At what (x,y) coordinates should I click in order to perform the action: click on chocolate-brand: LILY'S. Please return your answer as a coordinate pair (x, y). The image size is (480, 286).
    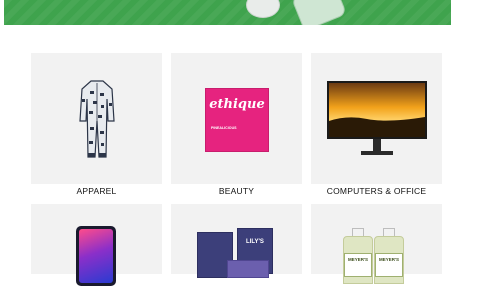
    Looking at the image, I should click on (255, 242).